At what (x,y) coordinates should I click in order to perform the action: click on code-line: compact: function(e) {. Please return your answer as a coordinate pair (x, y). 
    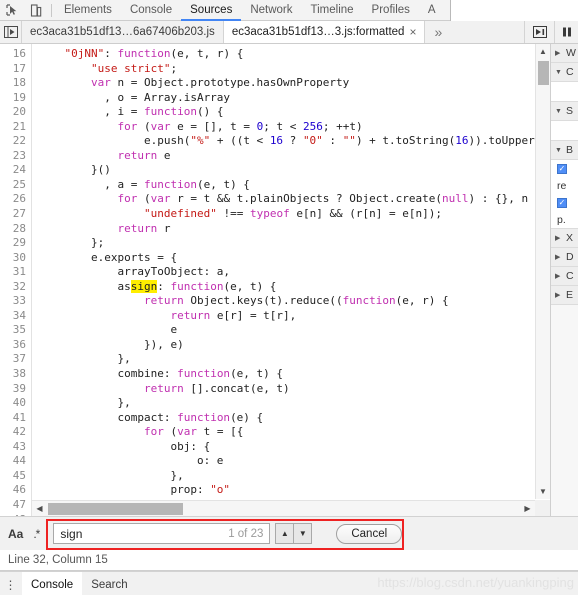
    Looking at the image, I should click on (294, 418).